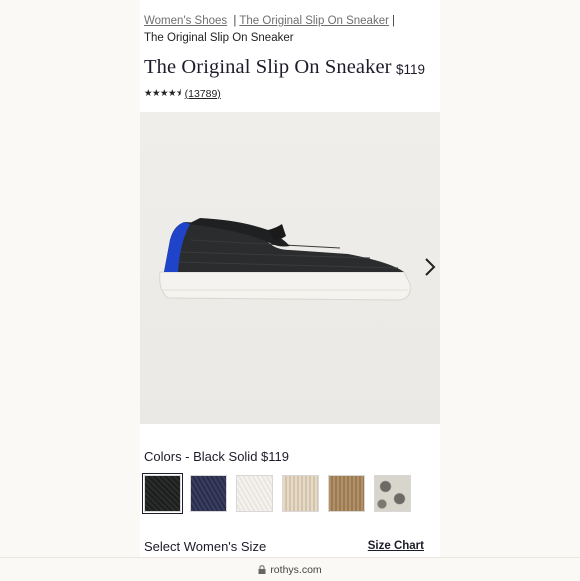  Describe the element at coordinates (203, 94) in the screenshot. I see `review-count-link: (13789)` at that location.